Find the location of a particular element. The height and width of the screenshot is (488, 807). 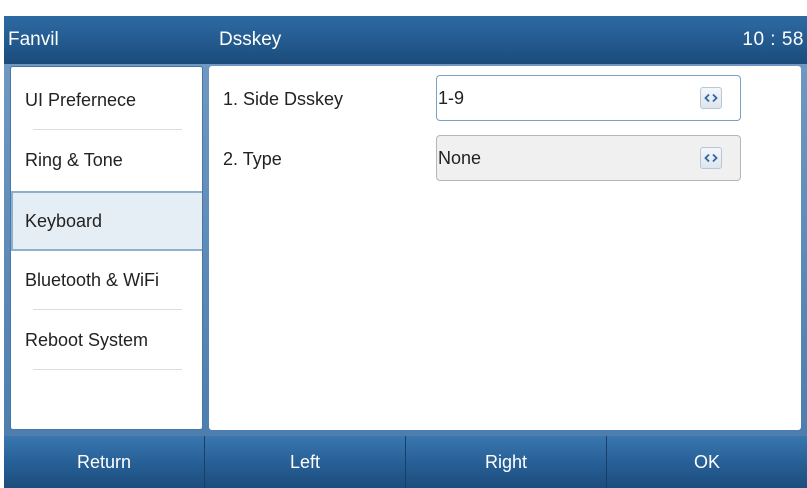

ok-button: OK is located at coordinates (707, 462).